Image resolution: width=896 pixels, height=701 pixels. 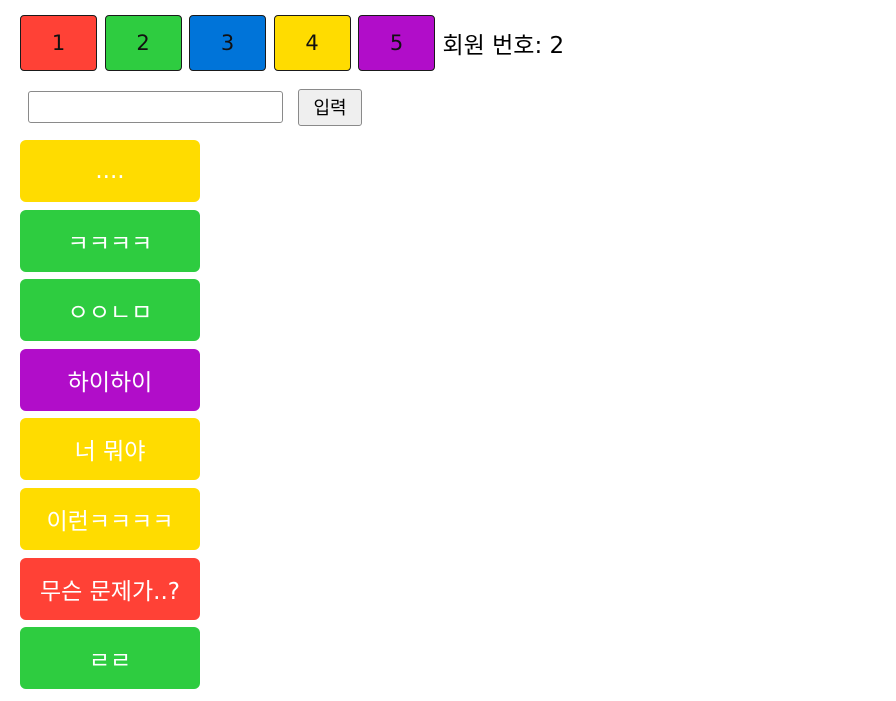 I want to click on member-selector: 1 2 3 4 5 회원 번호: 2, so click(x=292, y=43).